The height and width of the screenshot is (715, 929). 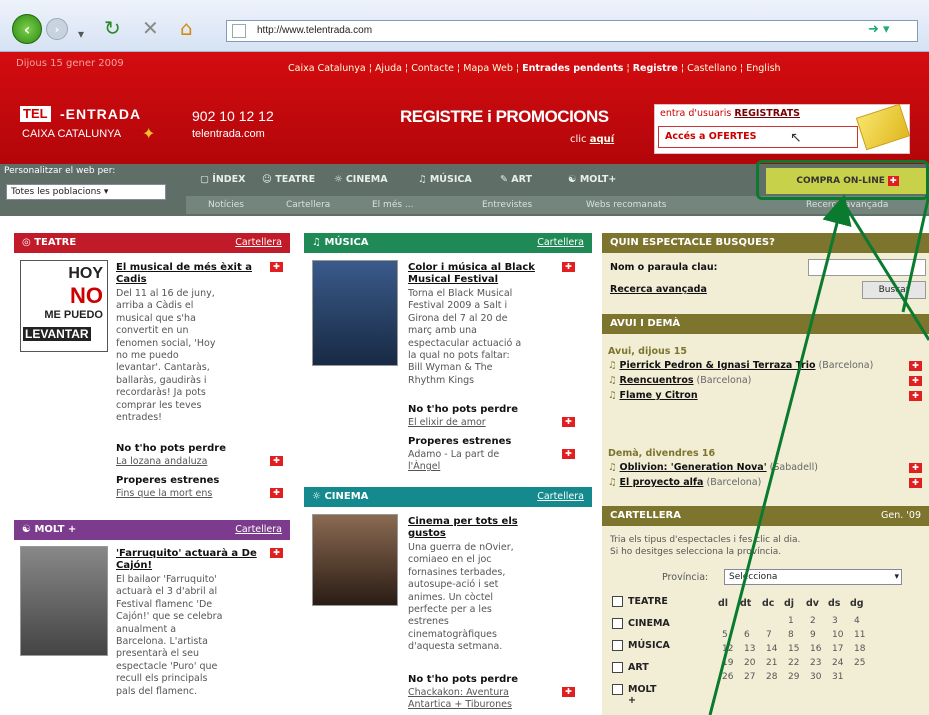 What do you see at coordinates (791, 635) in the screenshot?
I see `calendar-day: 8` at bounding box center [791, 635].